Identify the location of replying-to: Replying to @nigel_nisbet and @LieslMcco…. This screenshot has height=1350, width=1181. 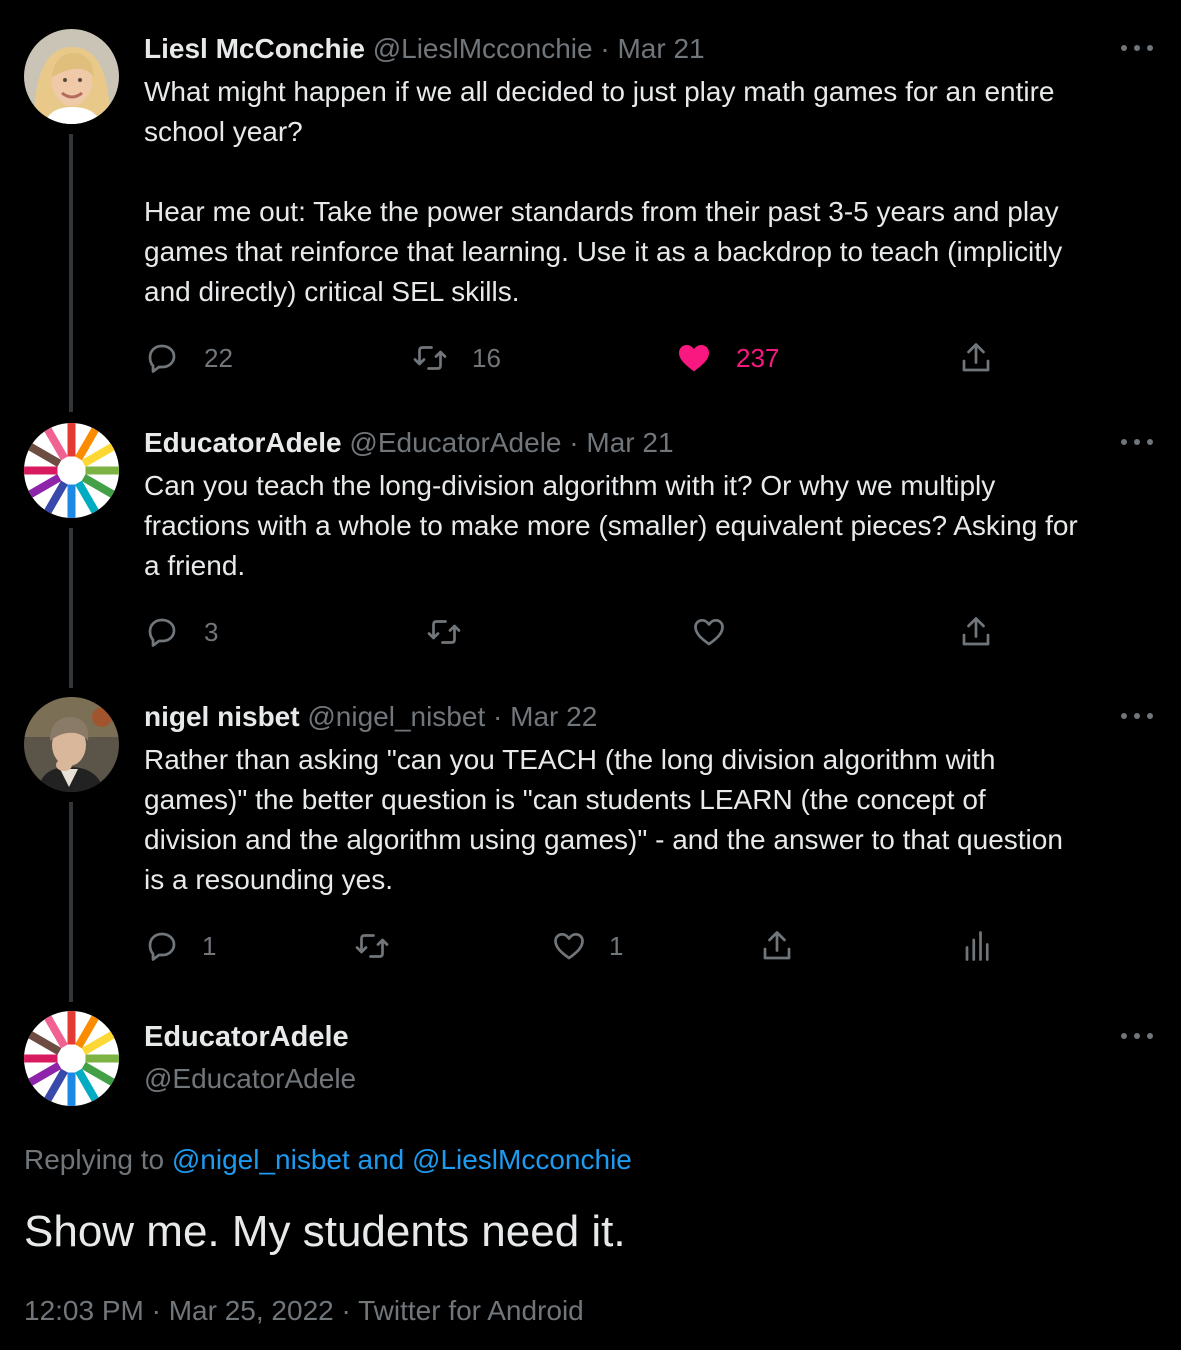
(328, 1160).